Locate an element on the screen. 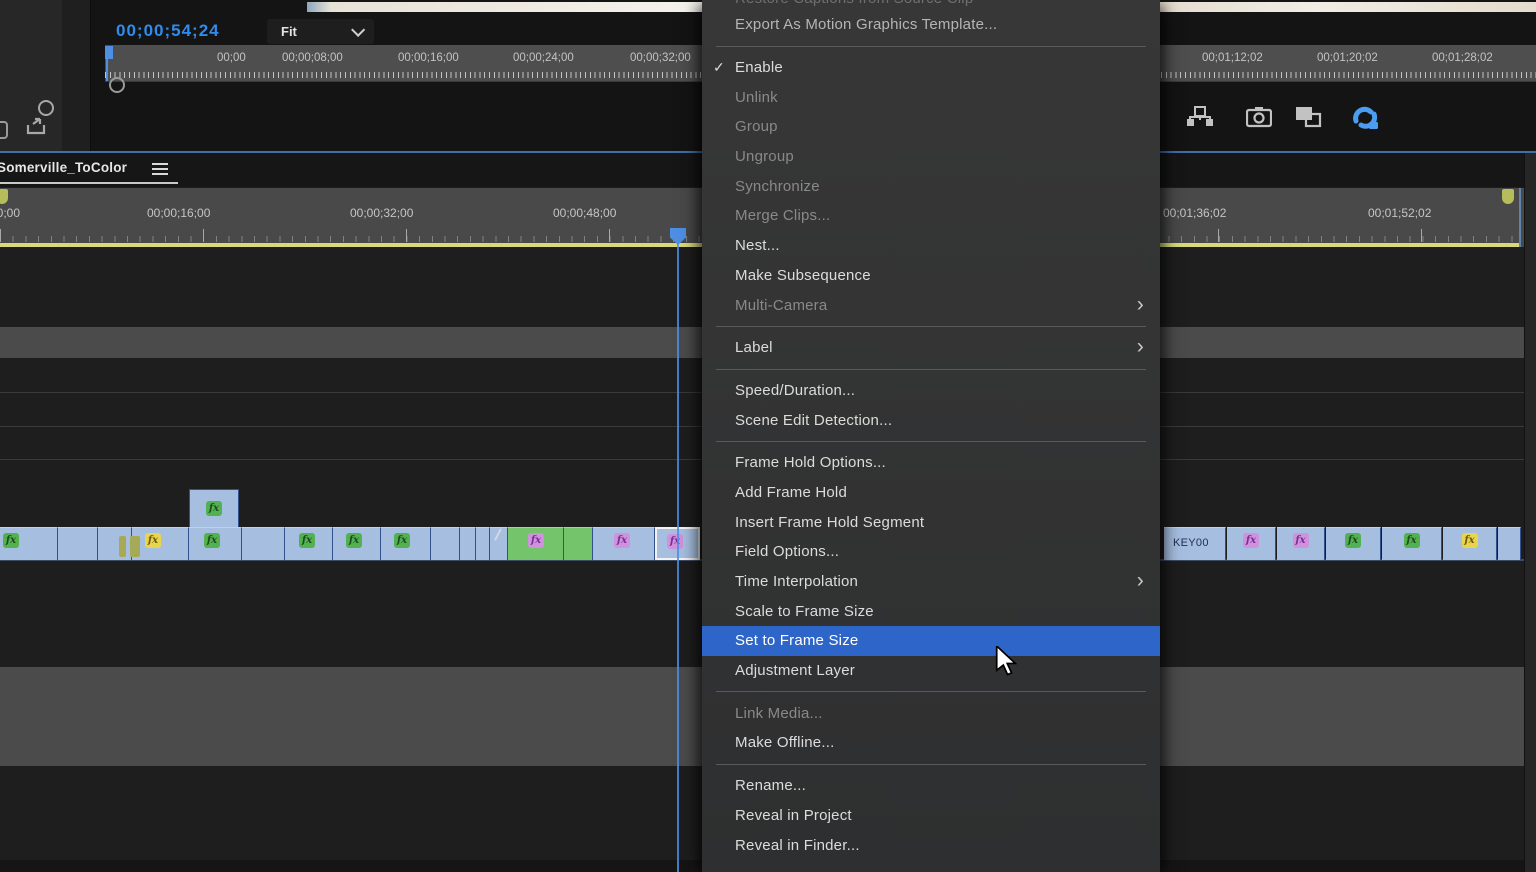 This screenshot has width=1536, height=872. timecode-label-00-01-52-02: 00;01;52;02 is located at coordinates (1400, 213).